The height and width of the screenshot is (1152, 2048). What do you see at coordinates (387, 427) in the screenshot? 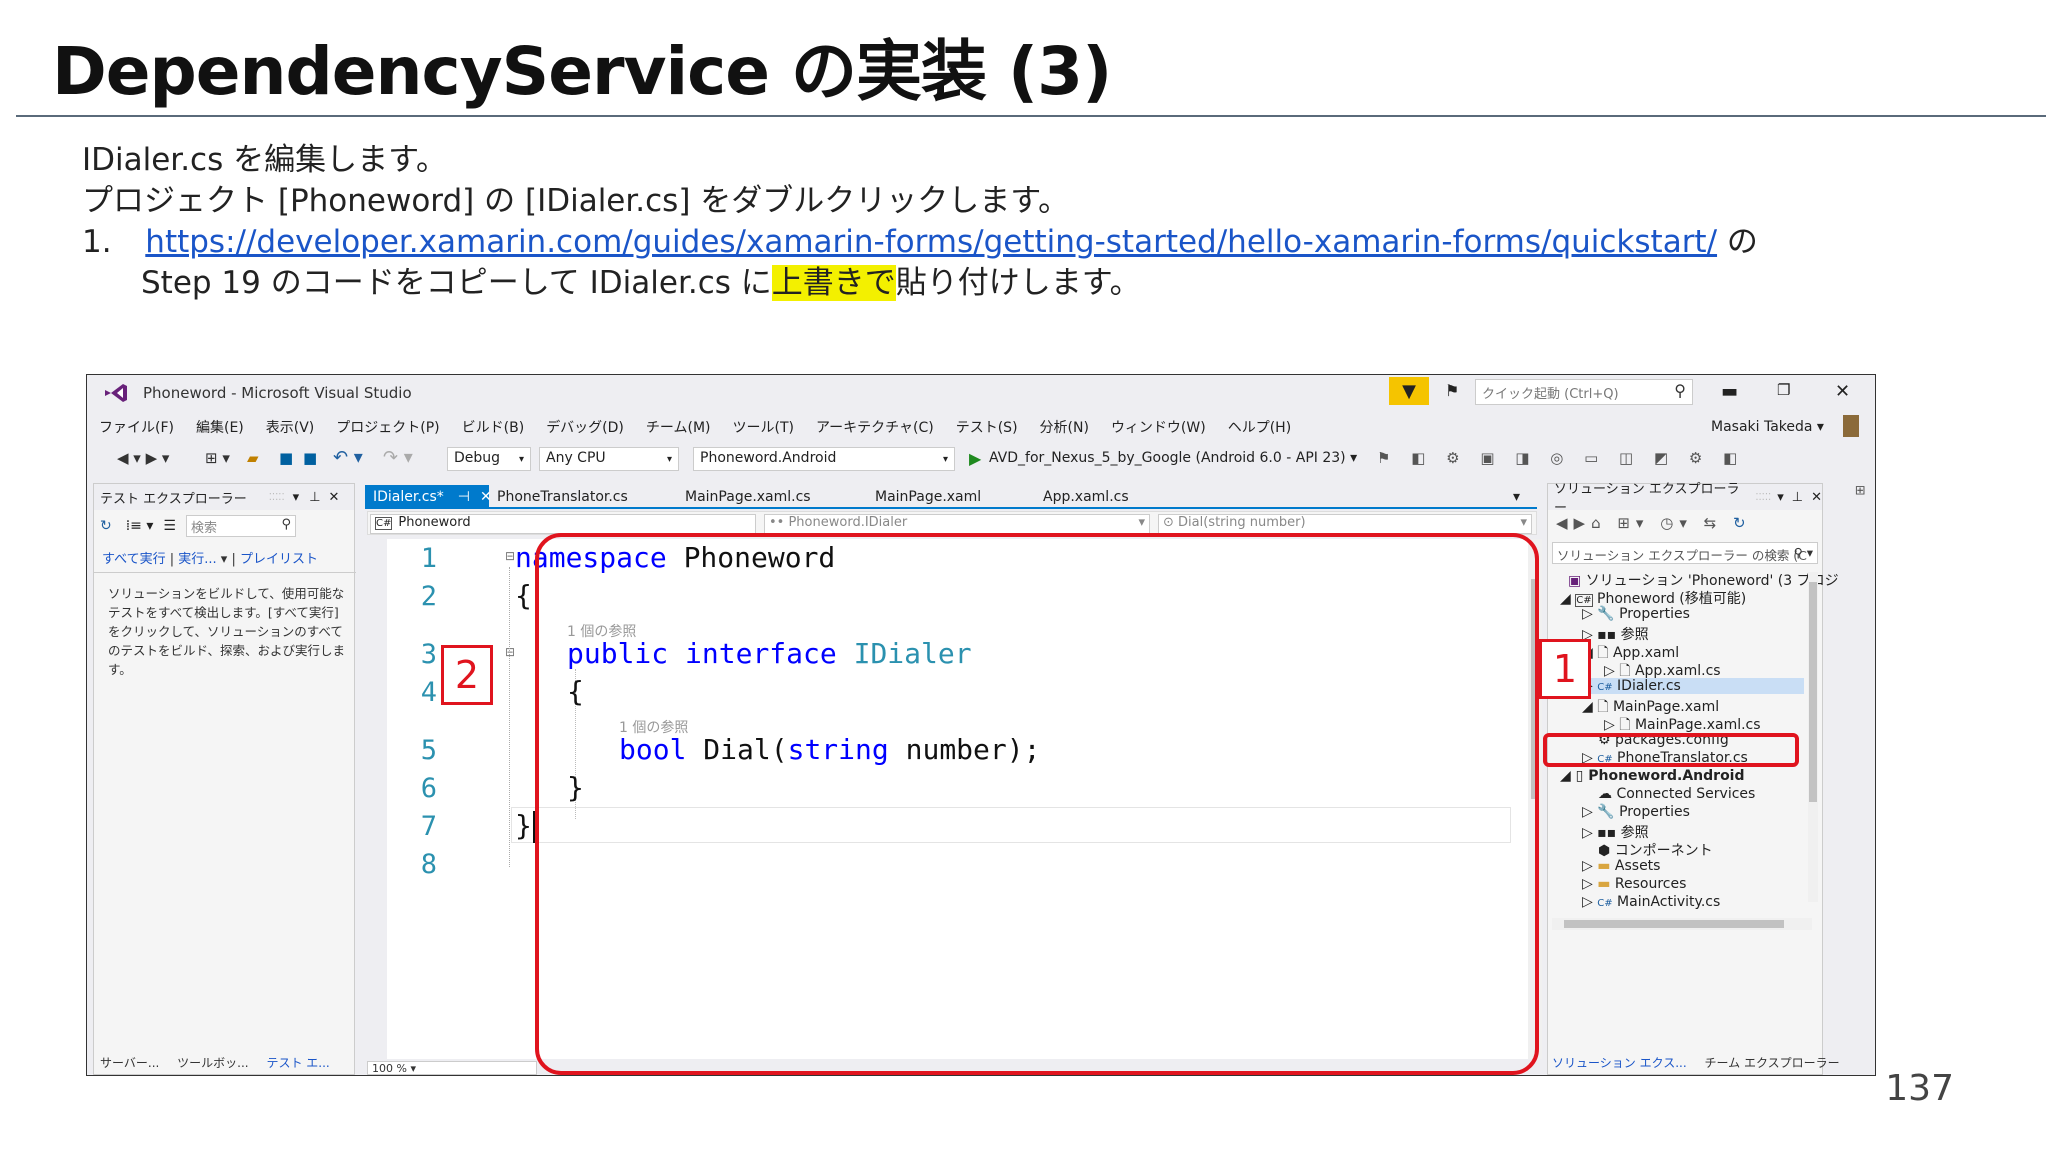
I see `menu-project: プロジェクト(P)` at bounding box center [387, 427].